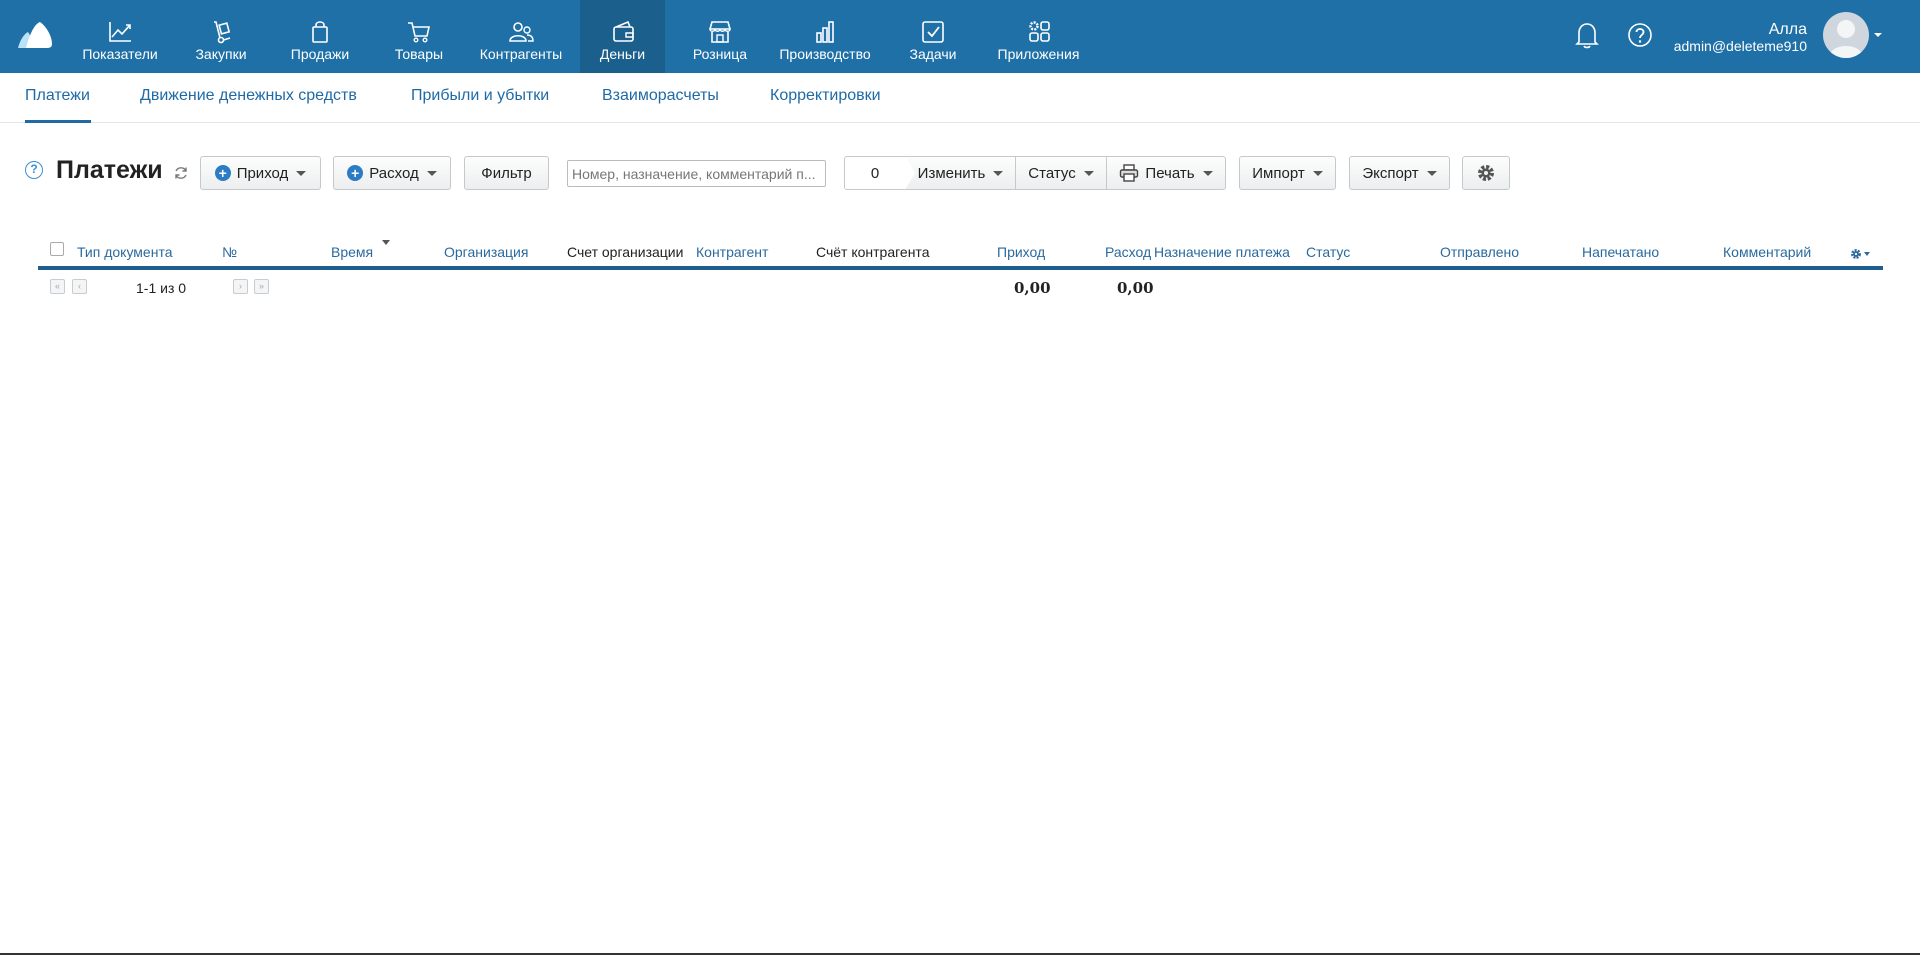 Image resolution: width=1920 pixels, height=955 pixels. I want to click on column-counterparty-account: Счёт контрагента, so click(873, 252).